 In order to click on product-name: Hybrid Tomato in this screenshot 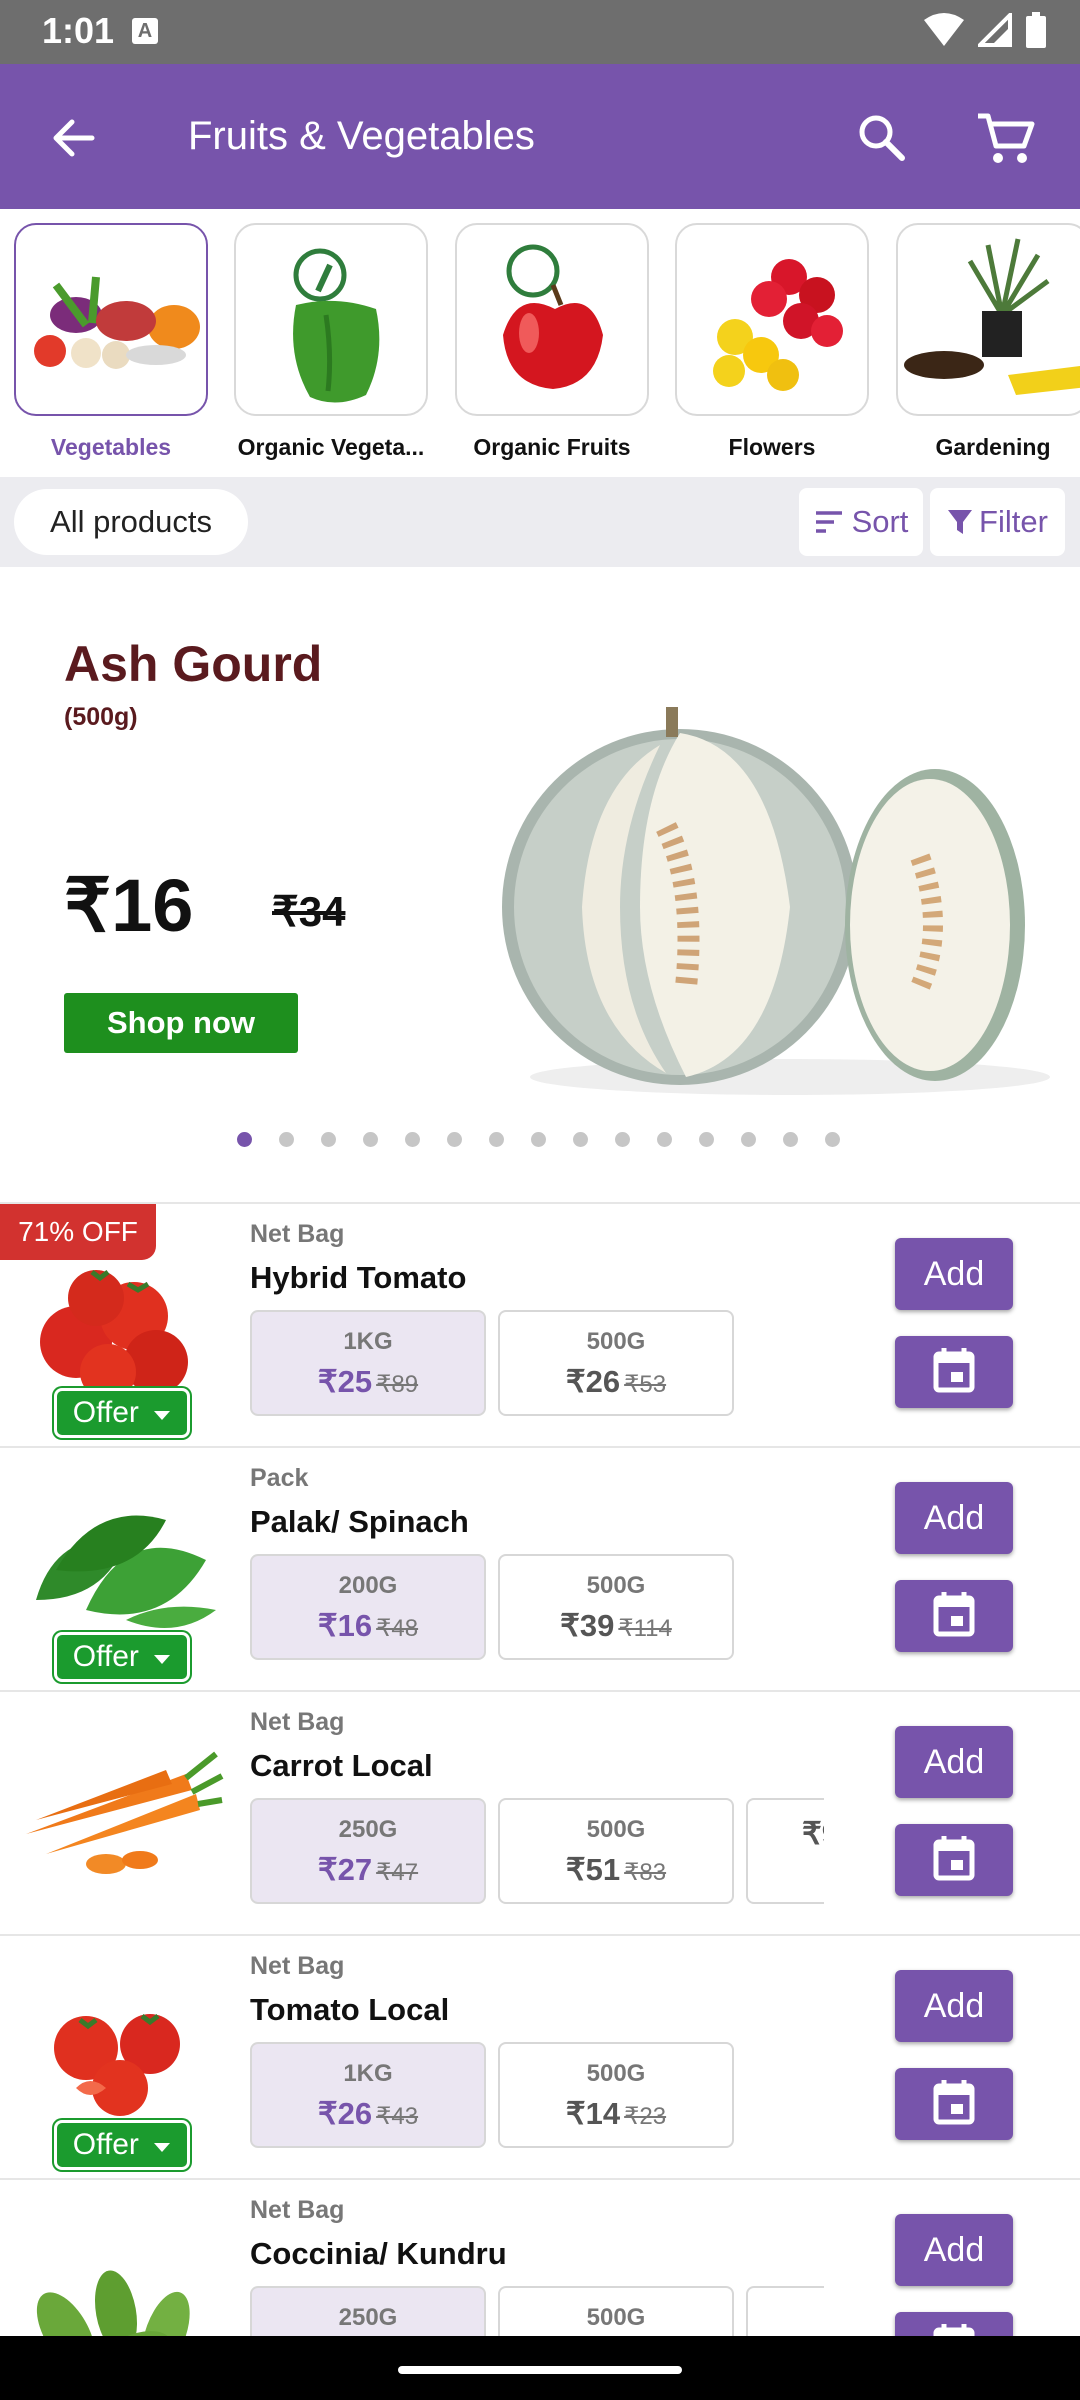, I will do `click(358, 1277)`.